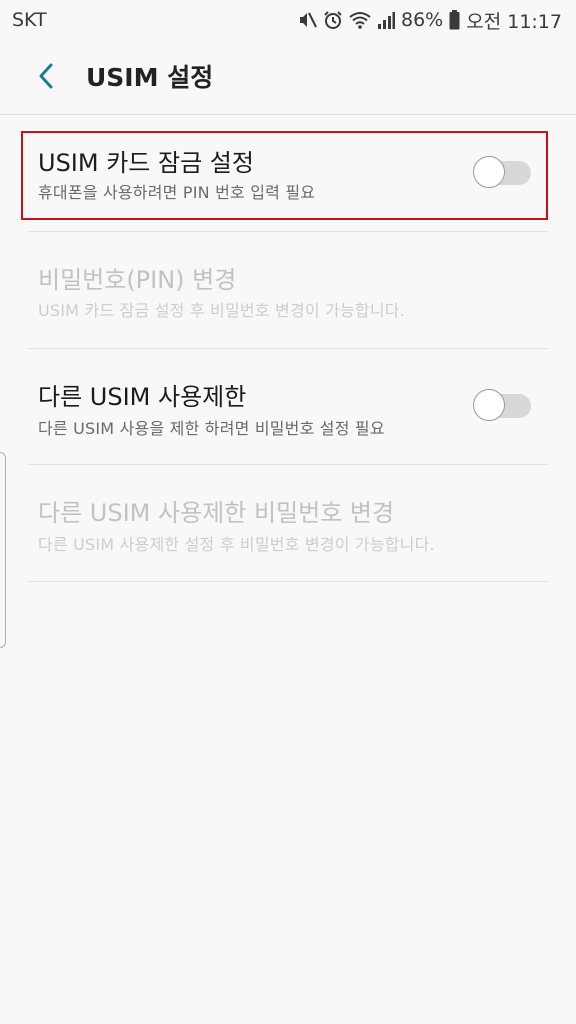 This screenshot has width=576, height=1024. I want to click on signal-icon, so click(386, 20).